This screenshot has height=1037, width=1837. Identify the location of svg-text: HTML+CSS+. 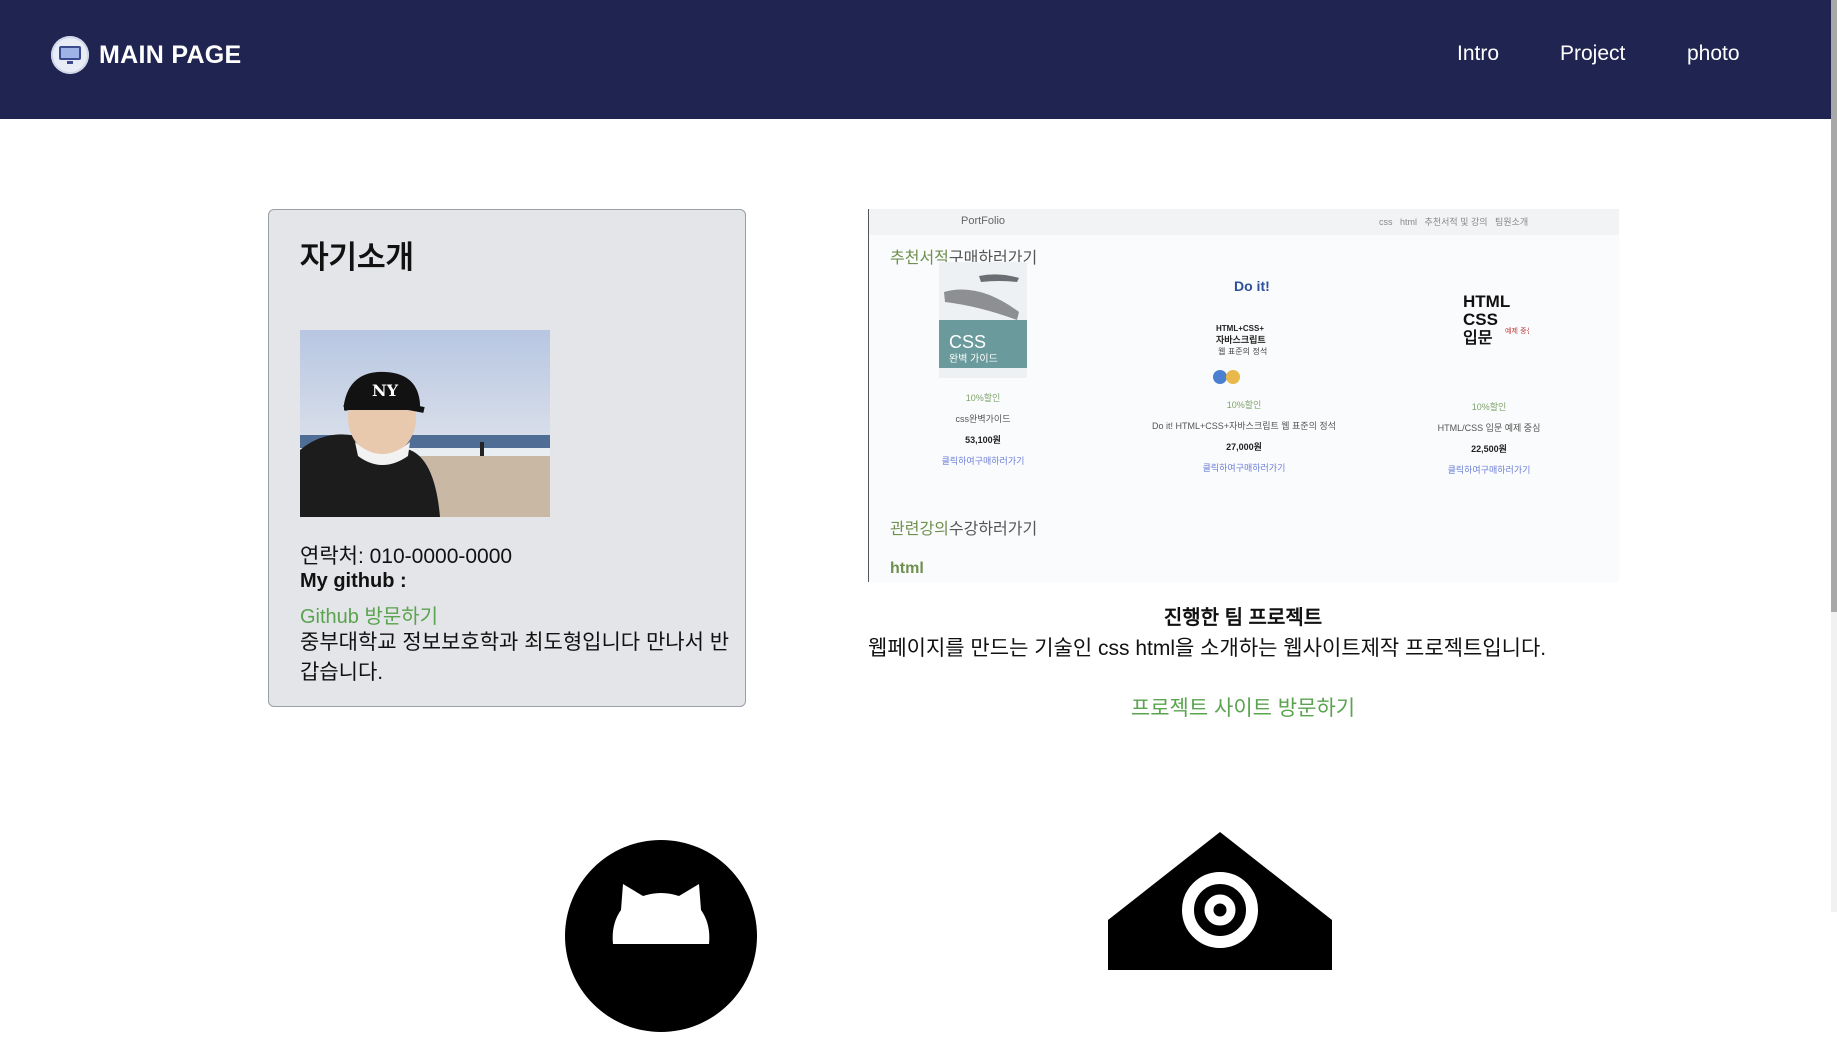
(1240, 328).